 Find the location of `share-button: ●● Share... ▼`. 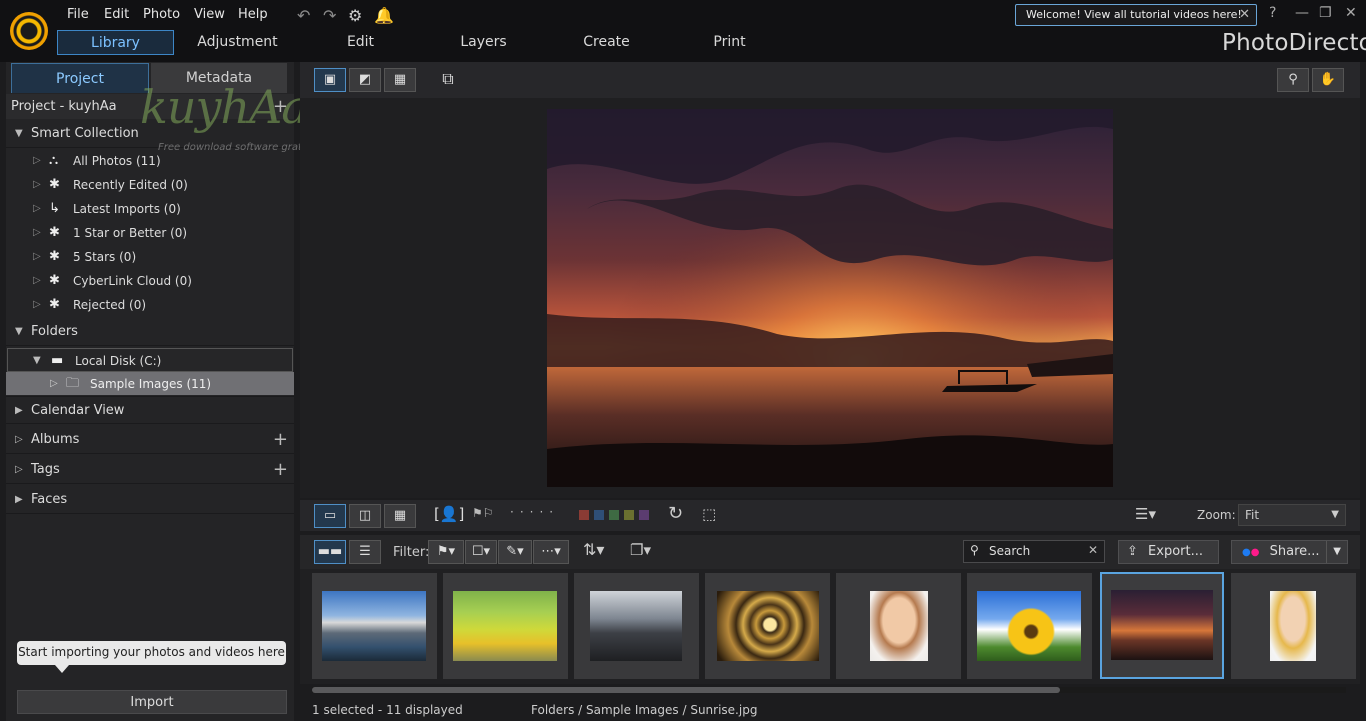

share-button: ●● Share... ▼ is located at coordinates (1289, 552).